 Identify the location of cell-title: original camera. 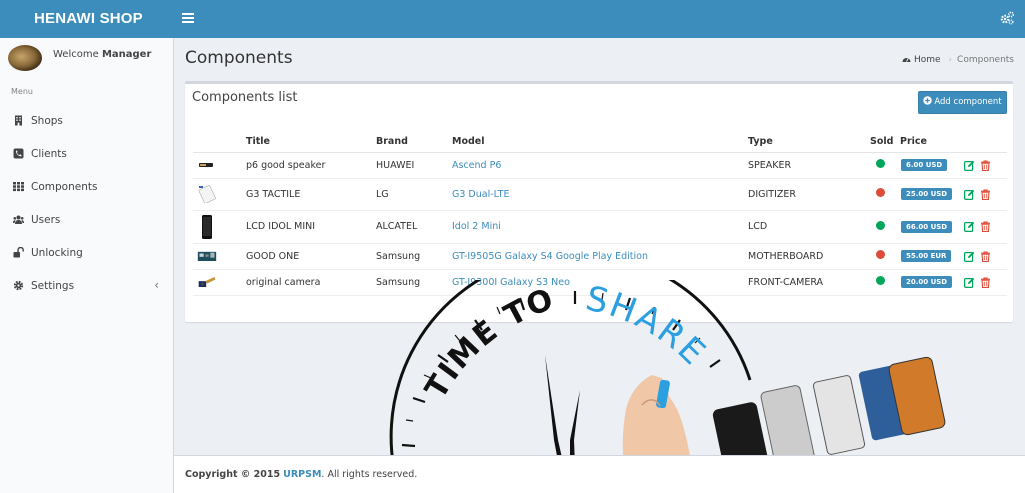
(311, 282).